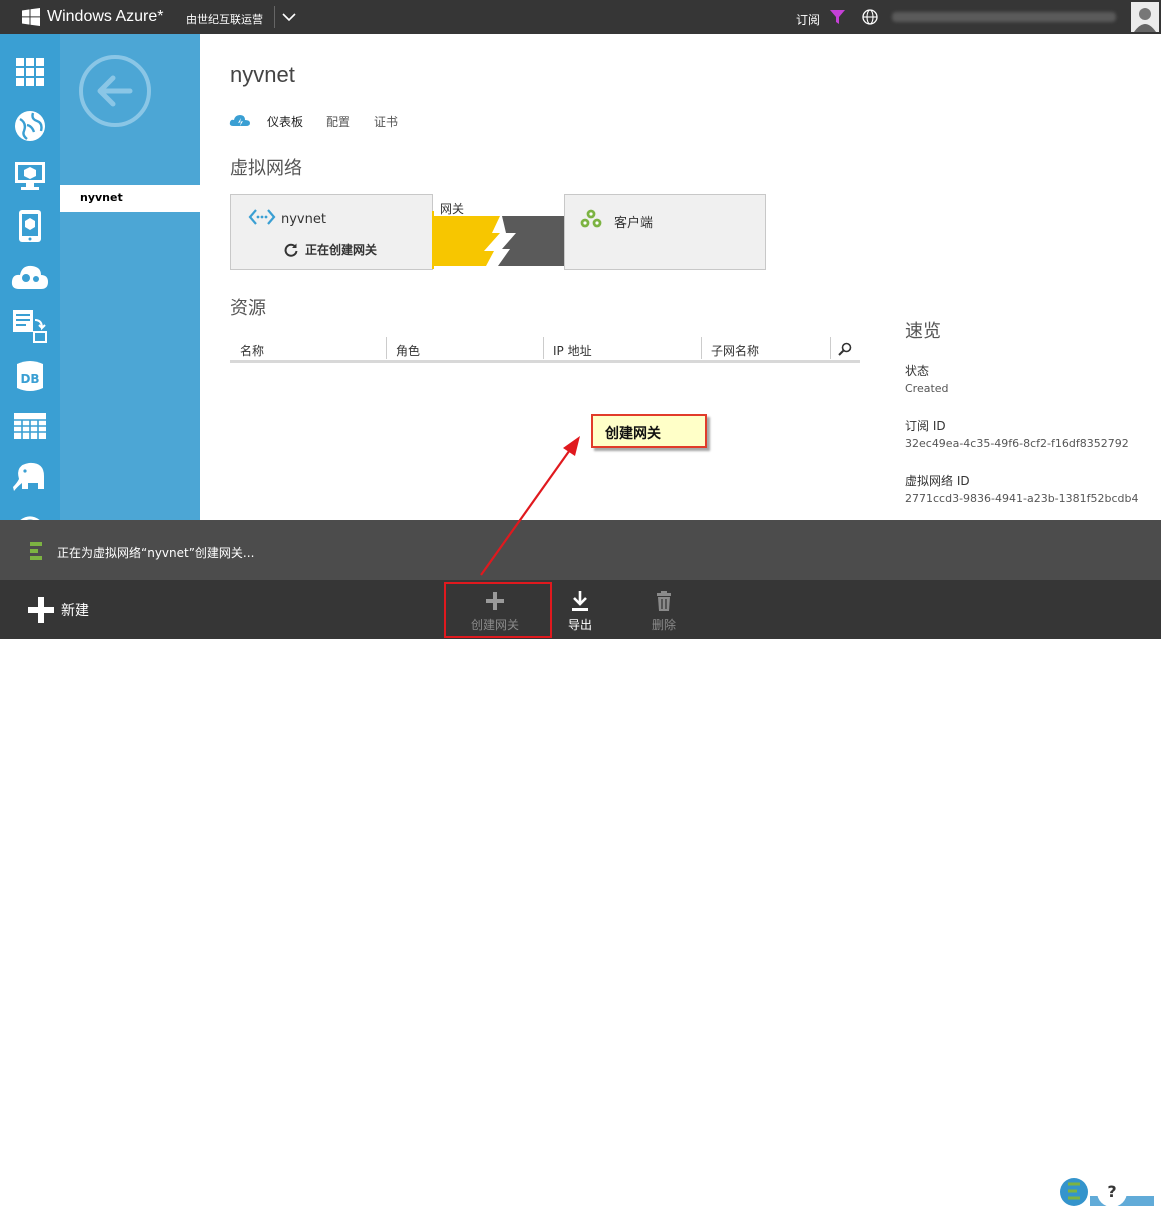 This screenshot has height=1212, width=1161. Describe the element at coordinates (252, 350) in the screenshot. I see `column-header-name: 名称` at that location.